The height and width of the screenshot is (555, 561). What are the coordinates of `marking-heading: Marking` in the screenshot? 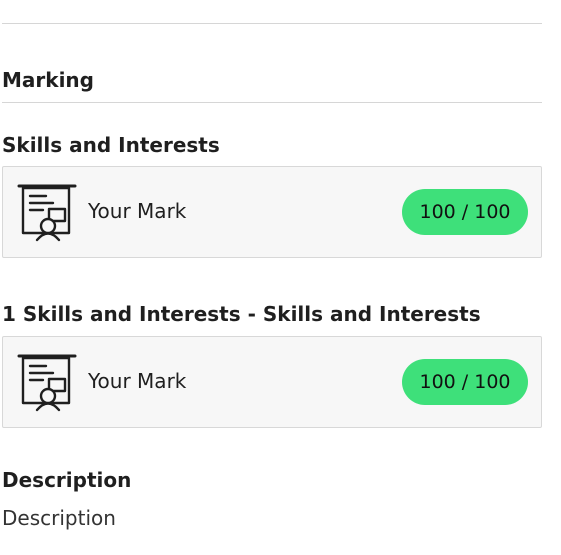 It's located at (48, 80).